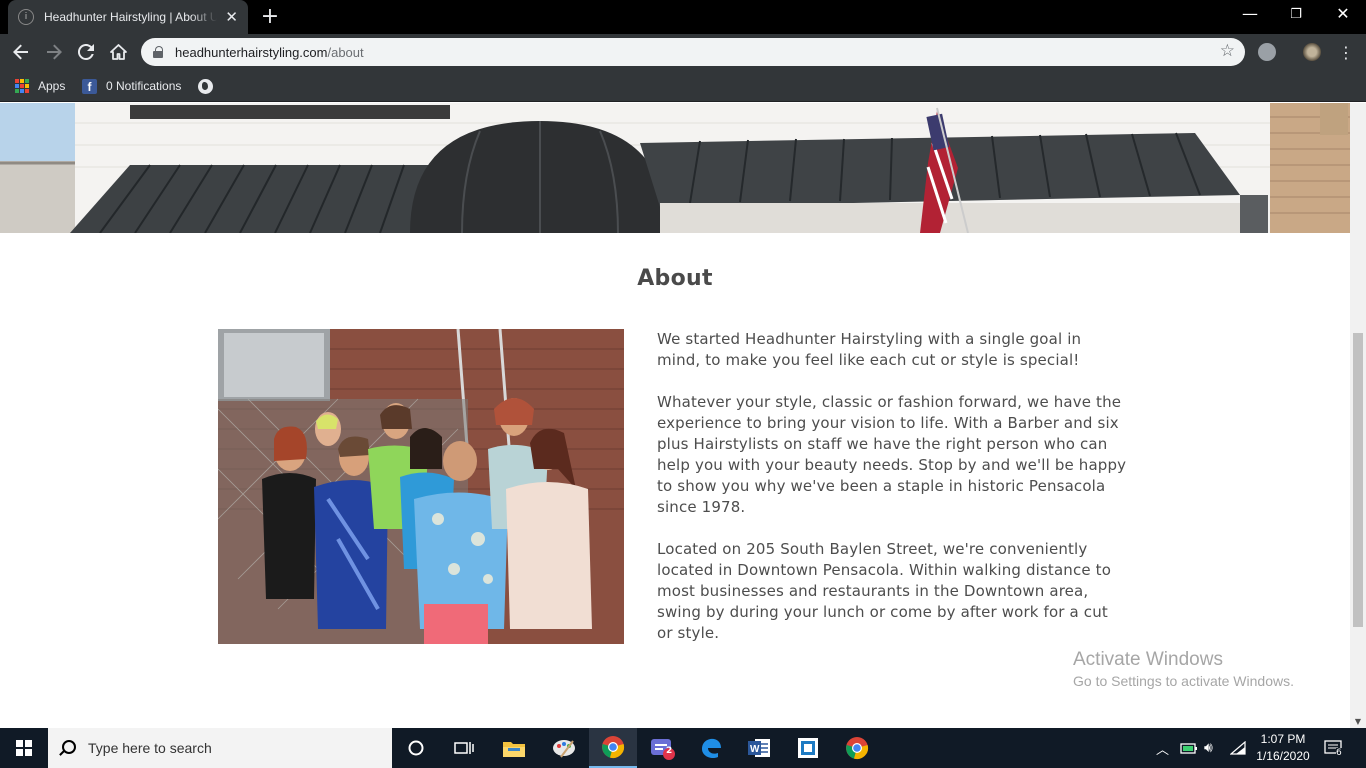 The width and height of the screenshot is (1366, 768). What do you see at coordinates (662, 748) in the screenshot?
I see `mail-app-icon: 2` at bounding box center [662, 748].